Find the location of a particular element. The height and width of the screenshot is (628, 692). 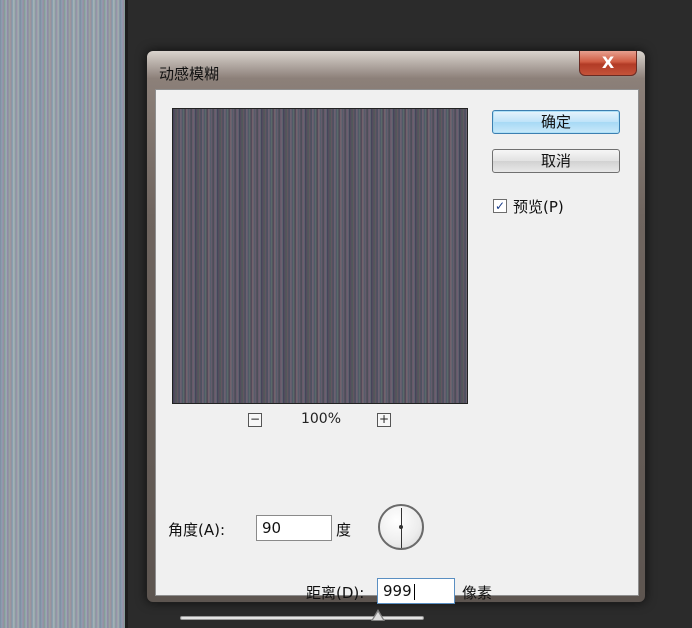

distance-label: 距离(D): is located at coordinates (335, 593).